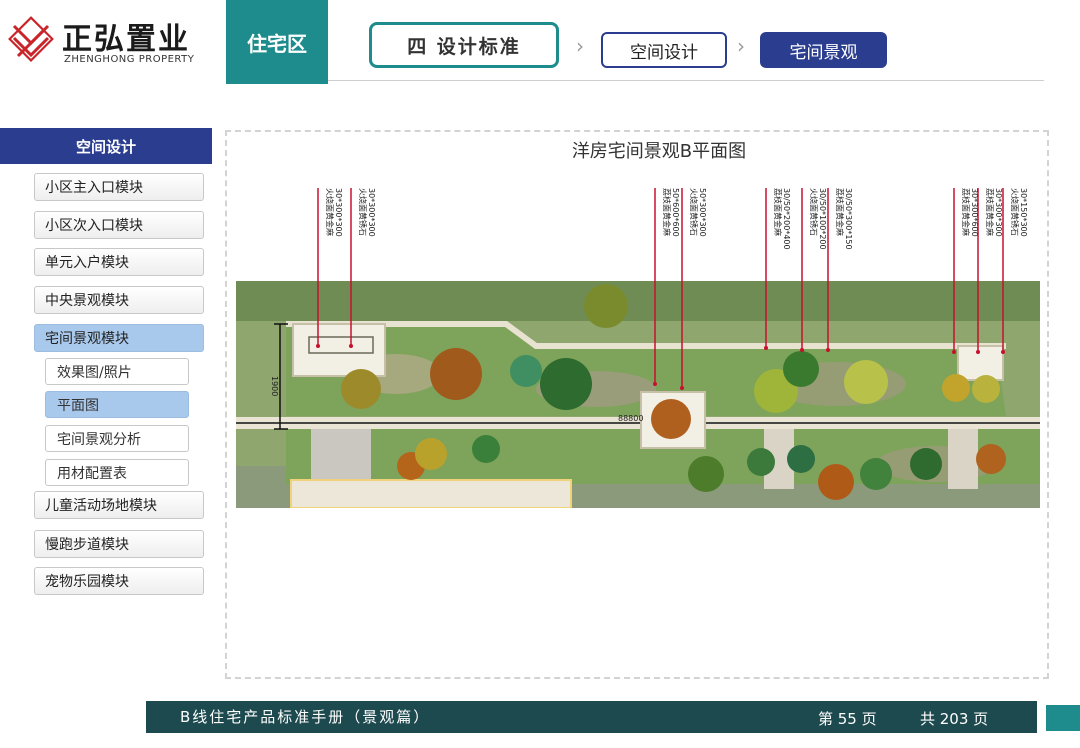 This screenshot has height=748, width=1080. I want to click on svg-text: 50*300*300, so click(702, 212).